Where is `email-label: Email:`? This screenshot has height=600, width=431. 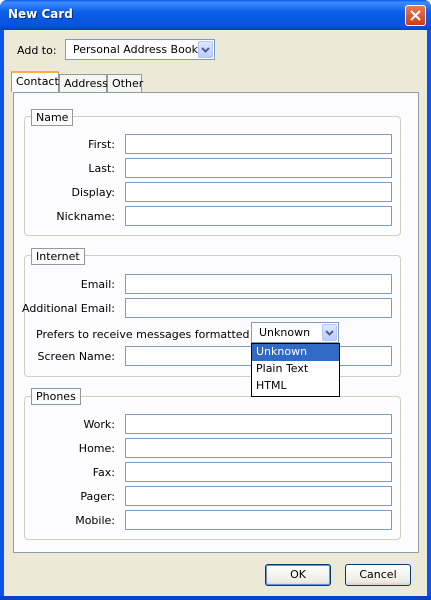 email-label: Email: is located at coordinates (97, 284).